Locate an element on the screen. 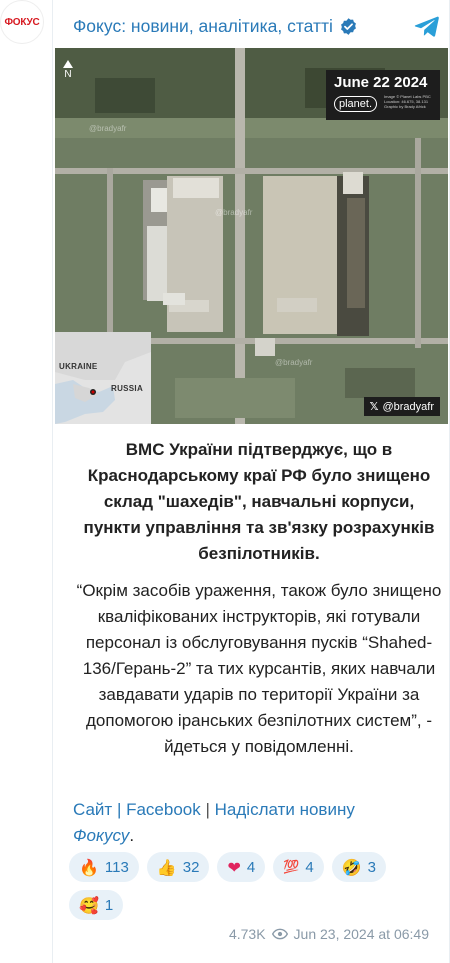  thumbs-up-icon: 👍 is located at coordinates (166, 867).